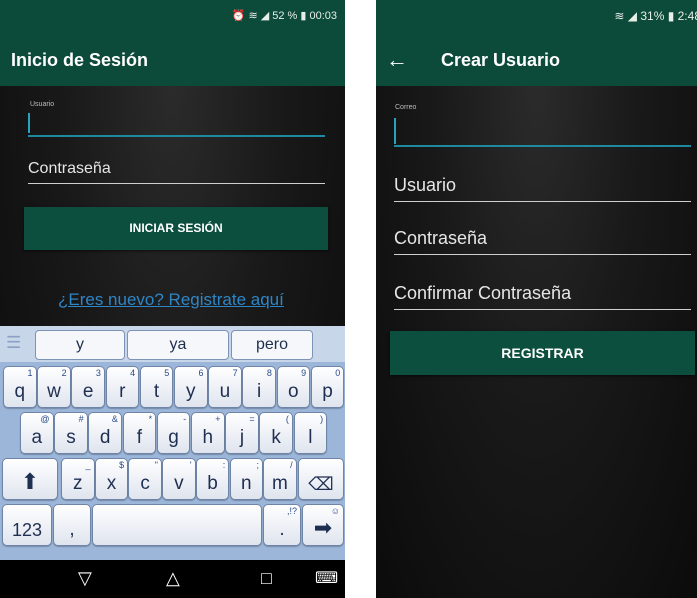  I want to click on recents-nav-icon: □, so click(266, 578).